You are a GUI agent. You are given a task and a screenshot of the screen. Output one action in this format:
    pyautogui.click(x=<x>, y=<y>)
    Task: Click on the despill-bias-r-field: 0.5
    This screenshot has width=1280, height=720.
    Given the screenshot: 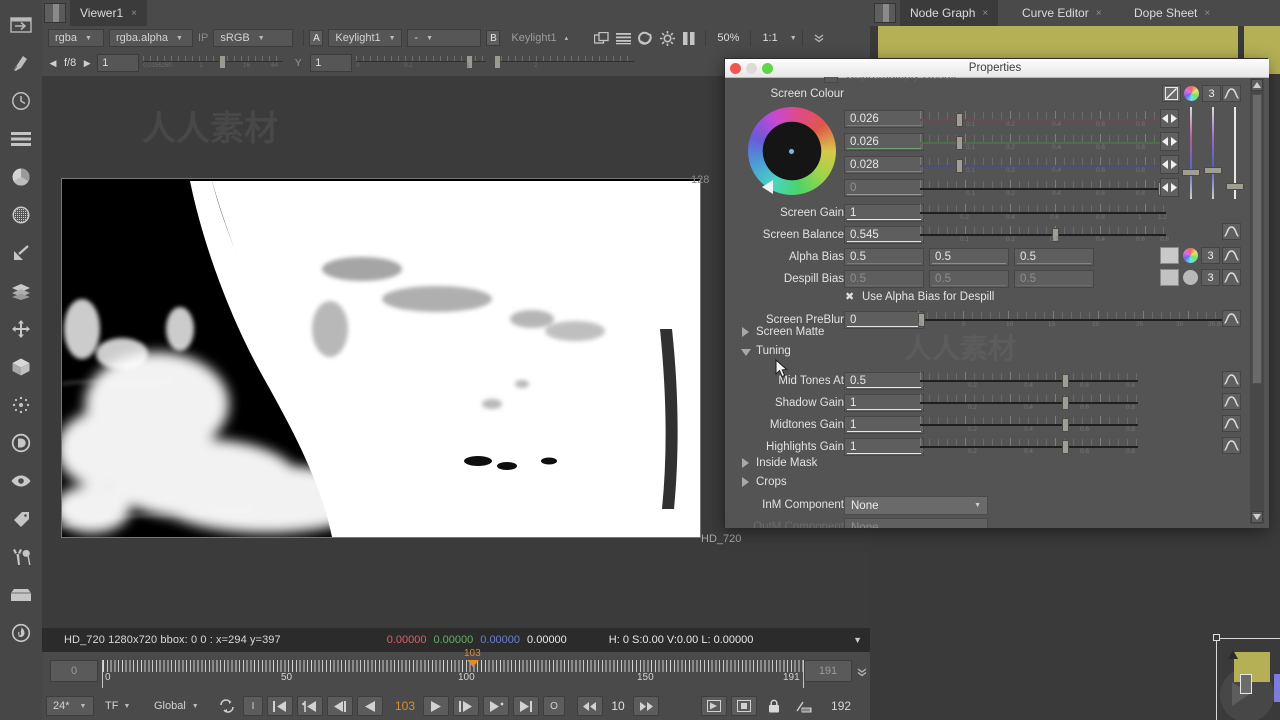 What is the action you would take?
    pyautogui.click(x=884, y=279)
    